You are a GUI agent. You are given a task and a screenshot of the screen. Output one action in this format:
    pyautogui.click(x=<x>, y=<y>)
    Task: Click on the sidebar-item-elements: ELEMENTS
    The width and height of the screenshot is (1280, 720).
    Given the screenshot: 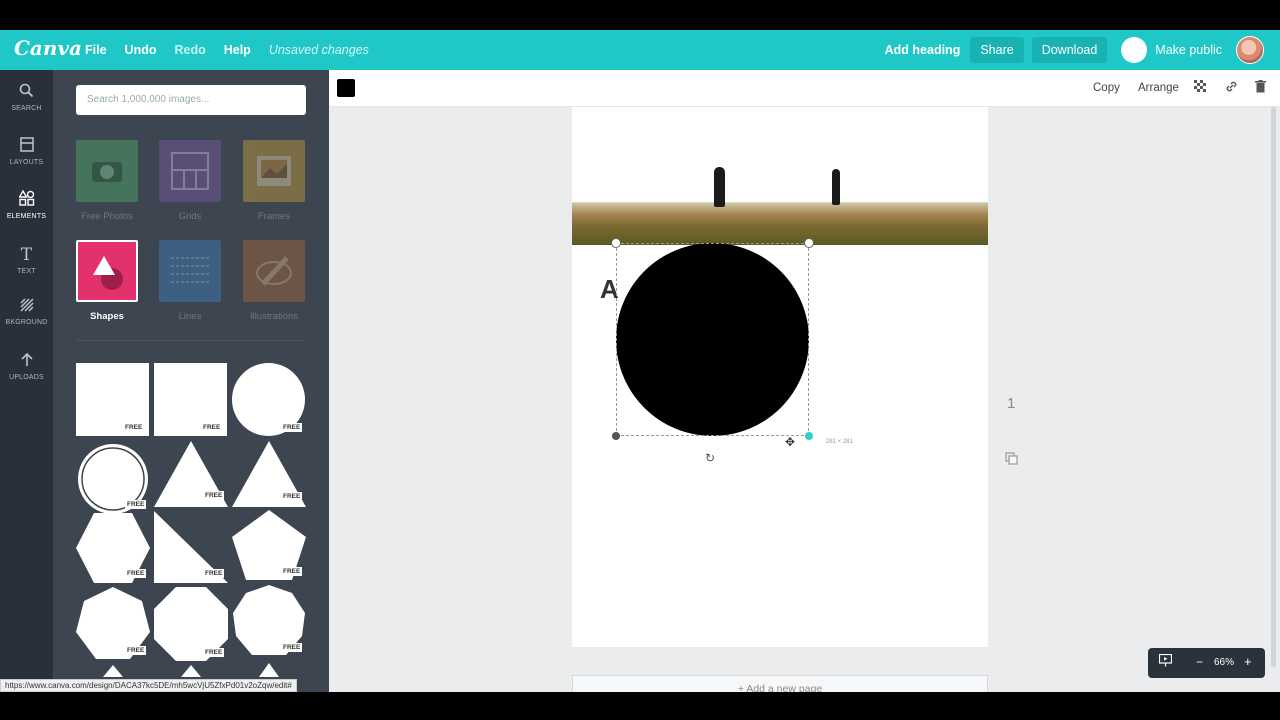 What is the action you would take?
    pyautogui.click(x=26, y=204)
    